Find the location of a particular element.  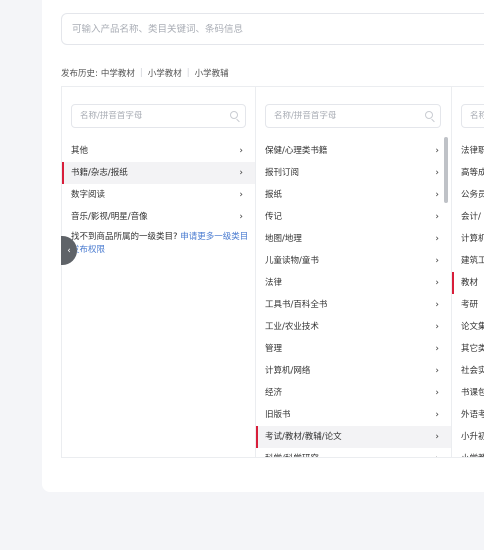

product-search-bar is located at coordinates (272, 29).